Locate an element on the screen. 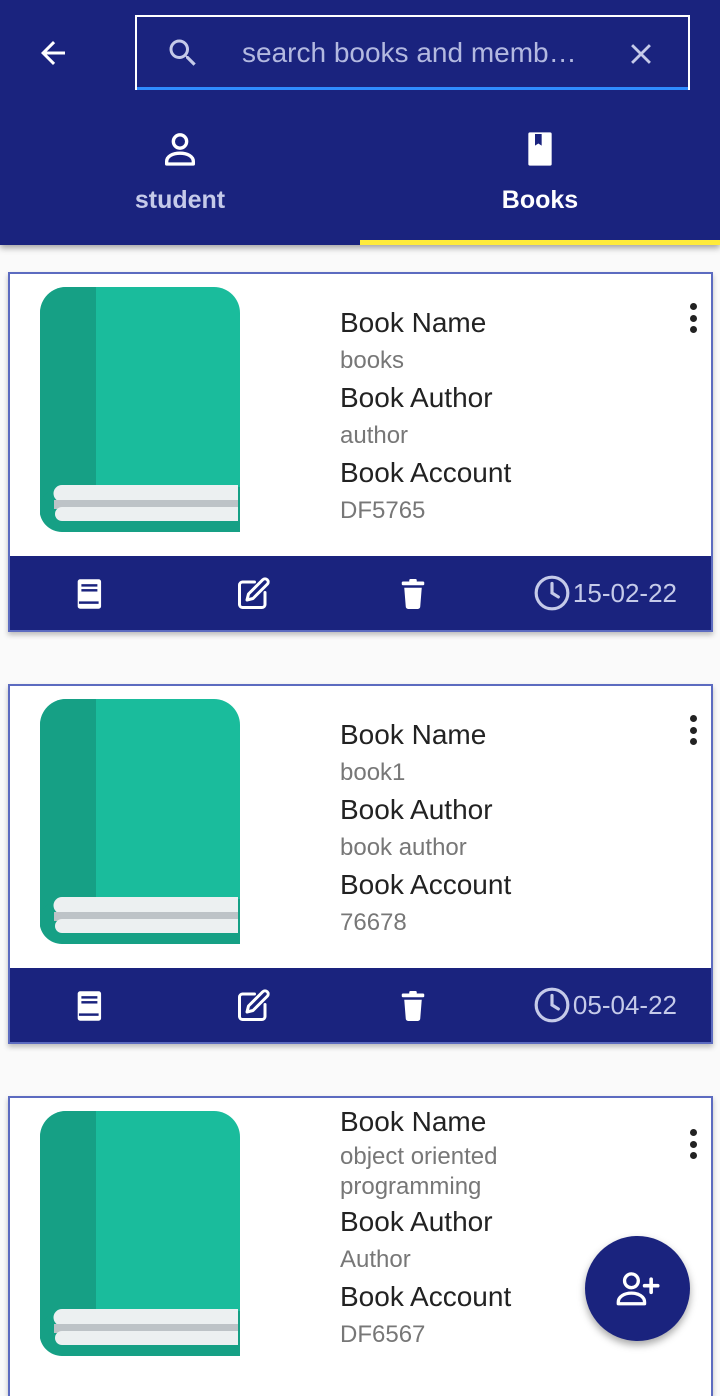 The width and height of the screenshot is (720, 1396). tab-bar: student Books is located at coordinates (360, 181).